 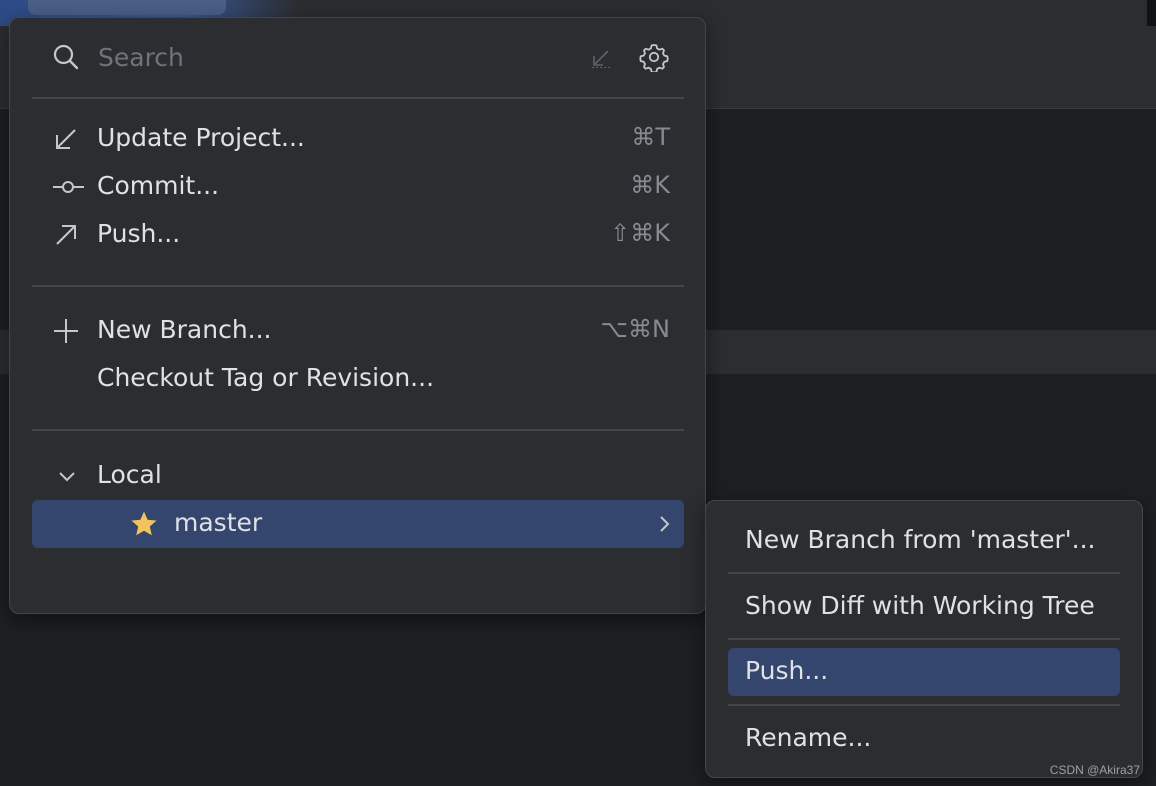 I want to click on collapse-arrow-icon, so click(x=601, y=58).